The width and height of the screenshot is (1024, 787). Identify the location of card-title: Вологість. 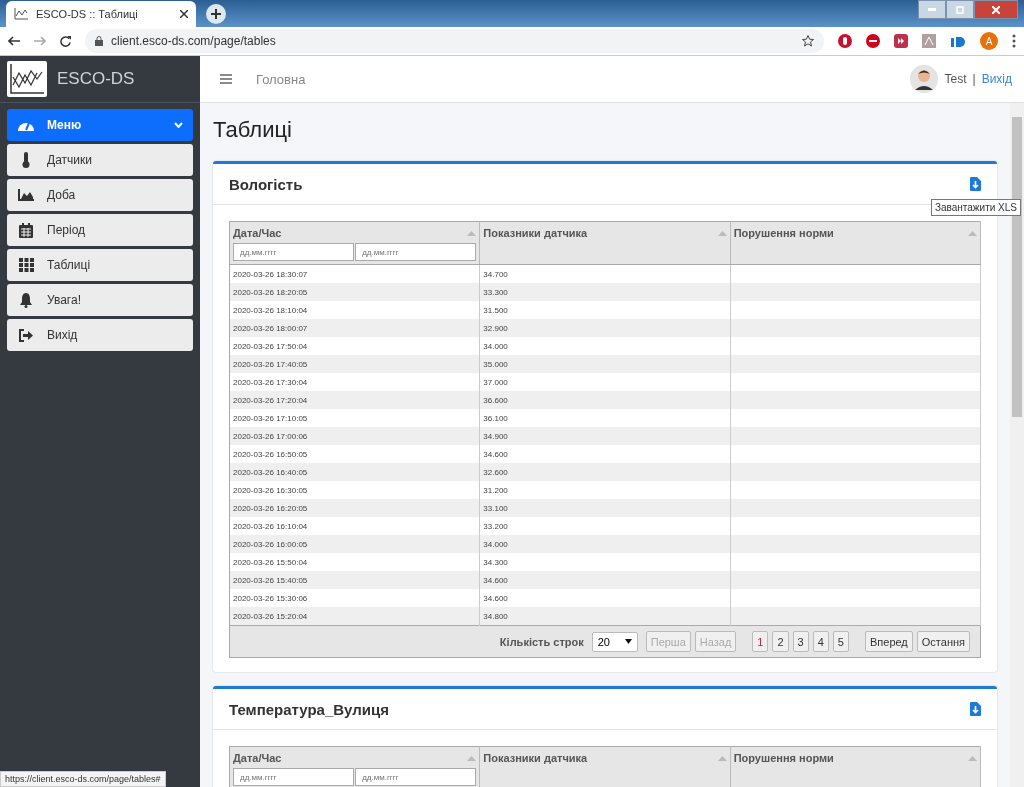
(266, 184).